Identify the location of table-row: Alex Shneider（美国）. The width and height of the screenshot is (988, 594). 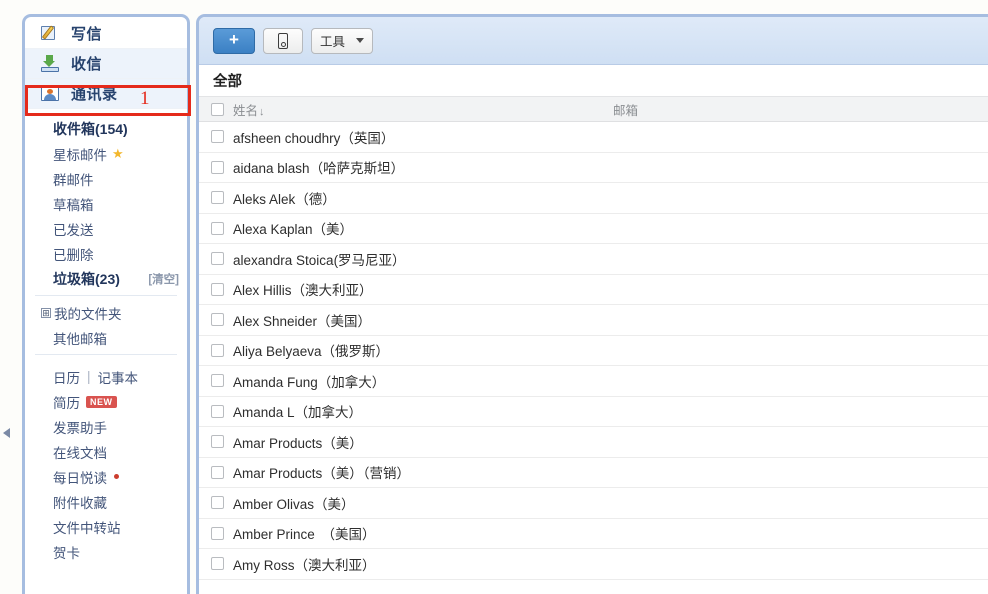
(593, 320).